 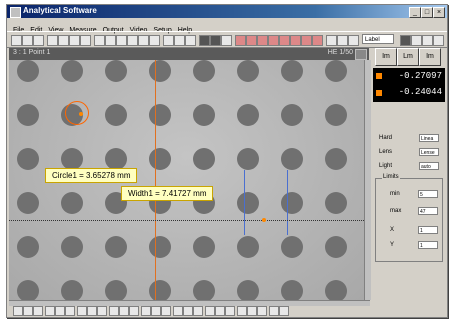 What do you see at coordinates (274, 311) in the screenshot?
I see `bottom-tool-25-button` at bounding box center [274, 311].